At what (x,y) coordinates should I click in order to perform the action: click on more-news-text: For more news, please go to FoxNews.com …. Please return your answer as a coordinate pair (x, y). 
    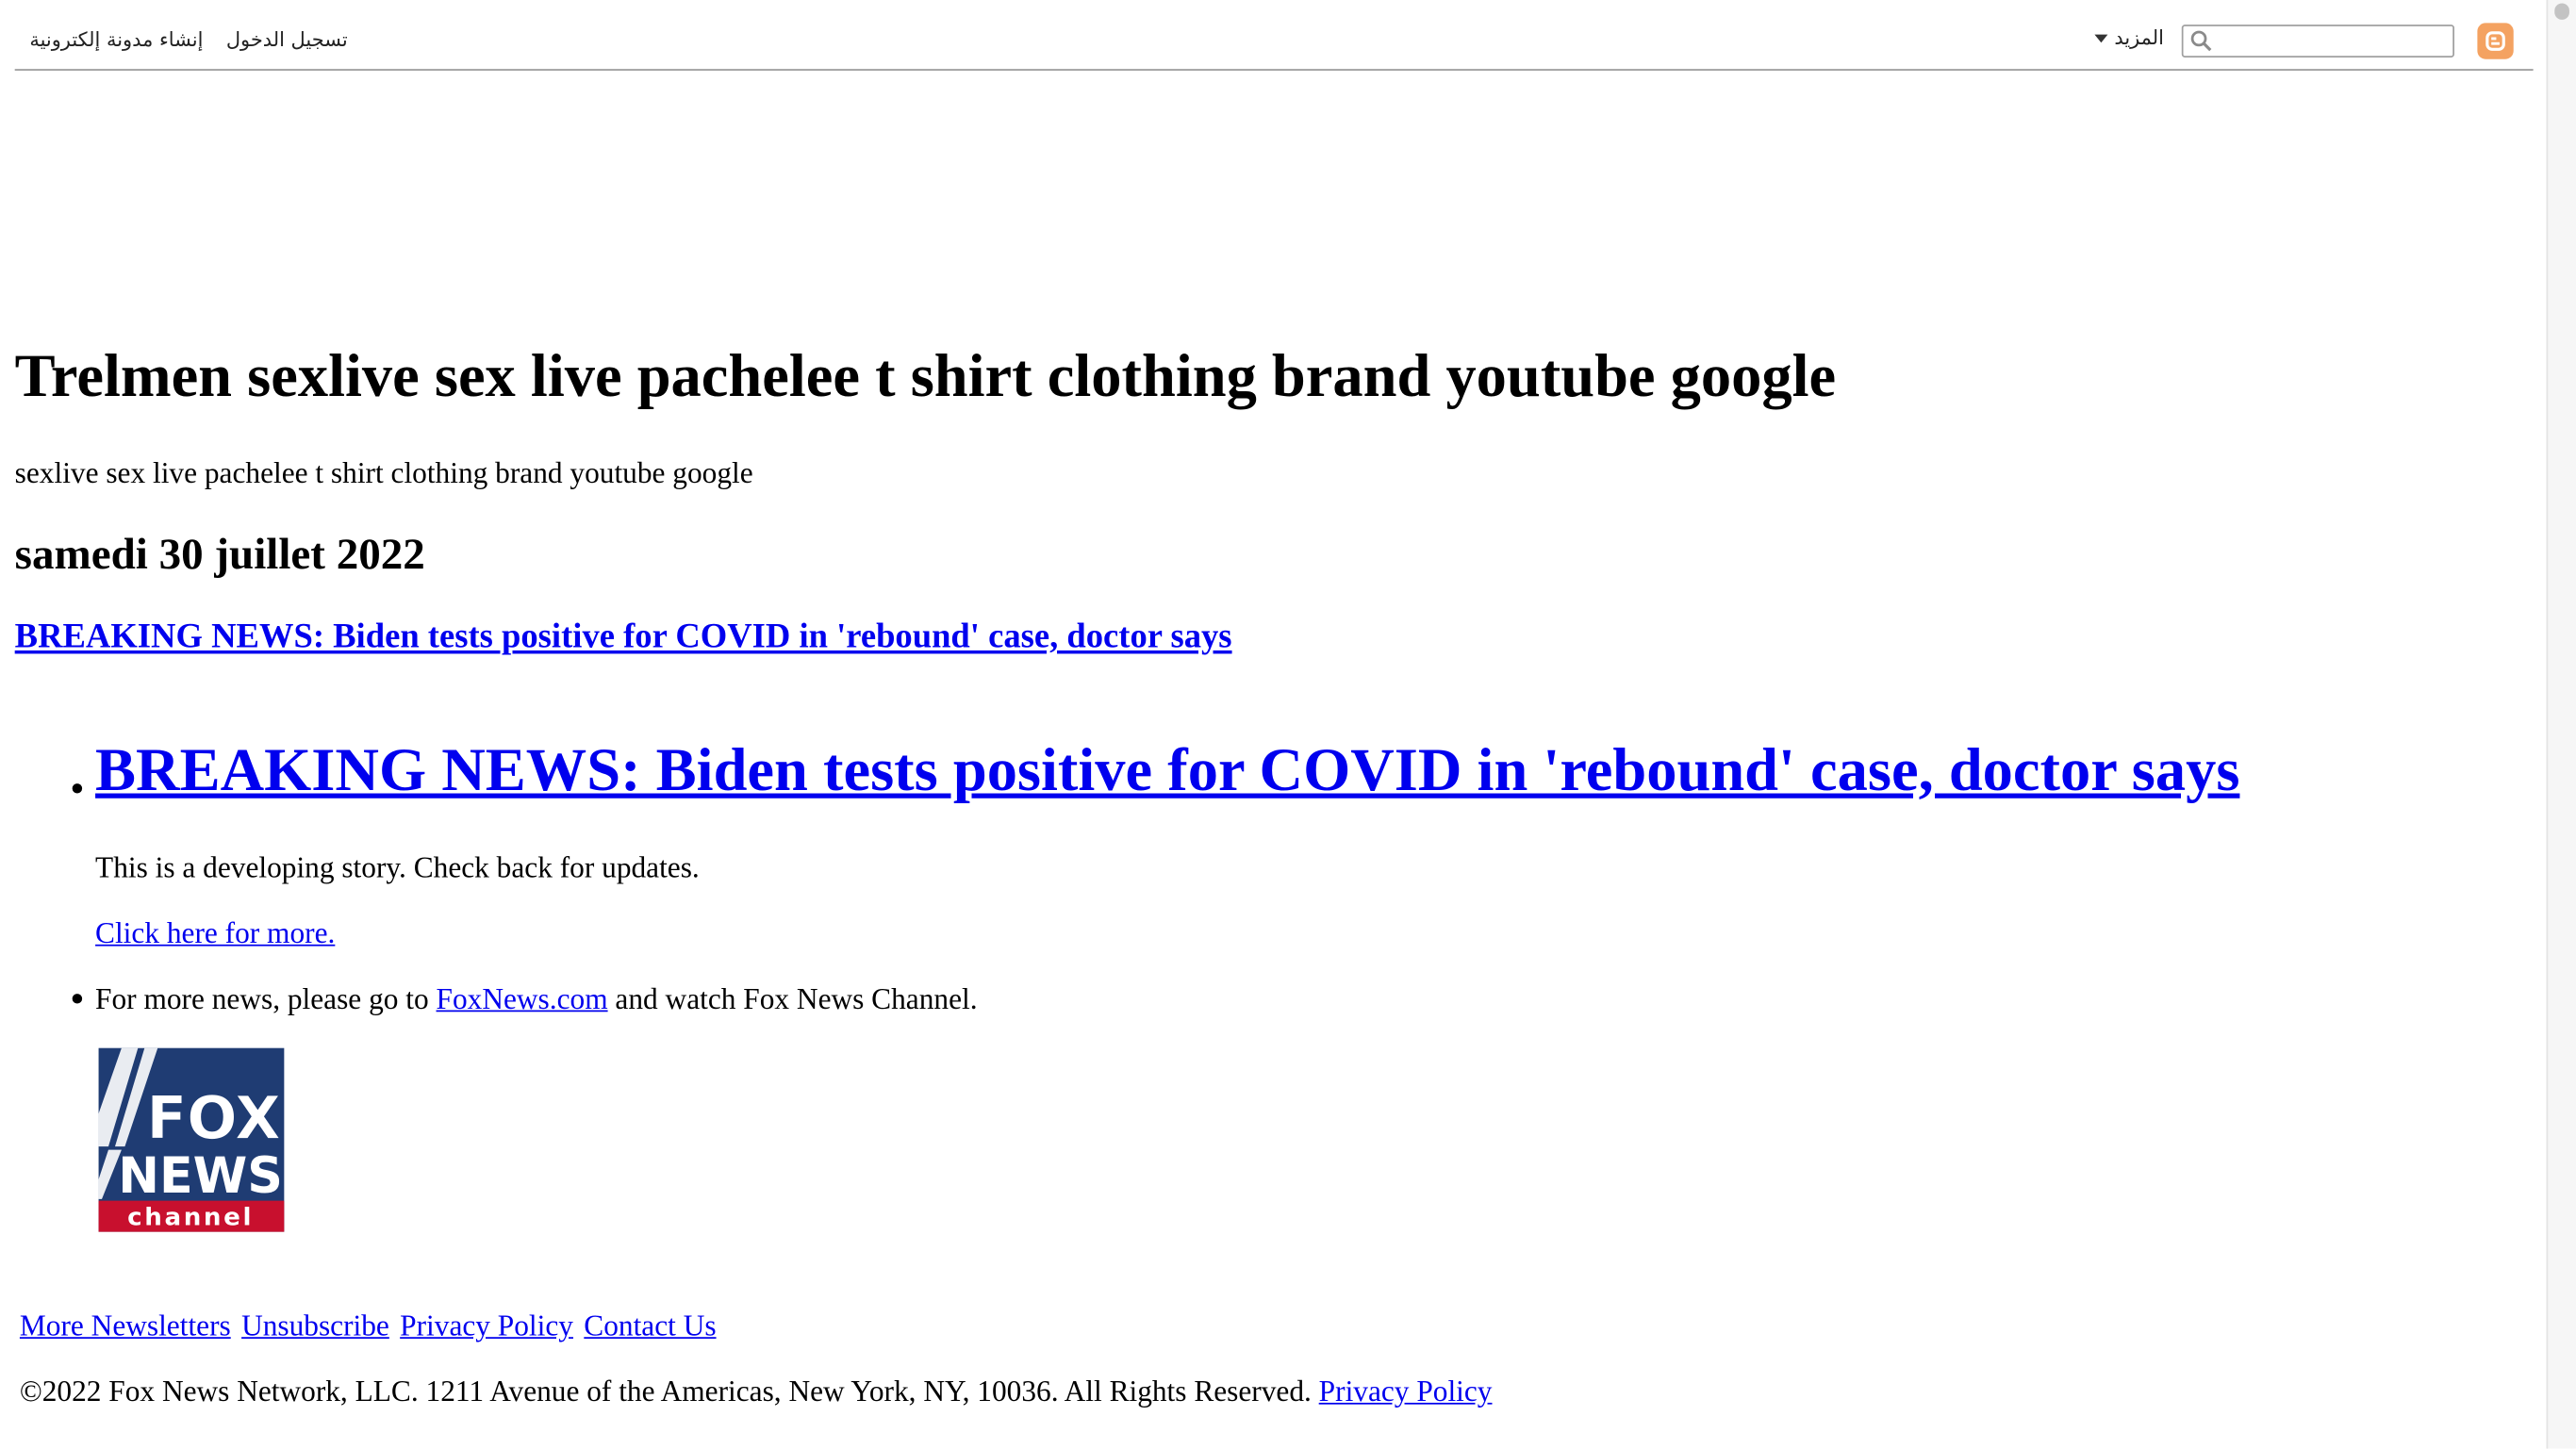
    Looking at the image, I should click on (536, 999).